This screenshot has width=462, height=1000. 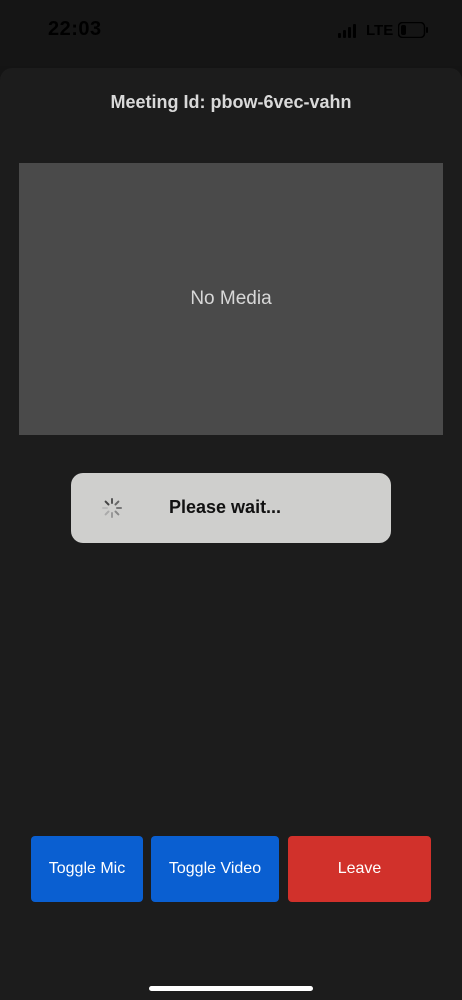 I want to click on home-indicator, so click(x=231, y=988).